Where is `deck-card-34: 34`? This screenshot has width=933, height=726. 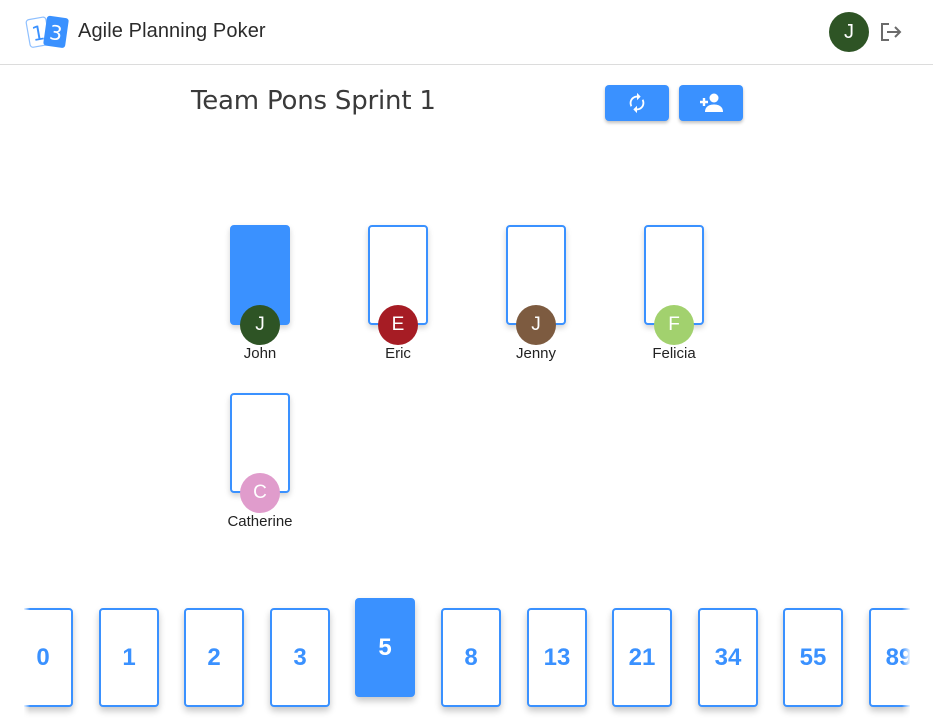
deck-card-34: 34 is located at coordinates (728, 657).